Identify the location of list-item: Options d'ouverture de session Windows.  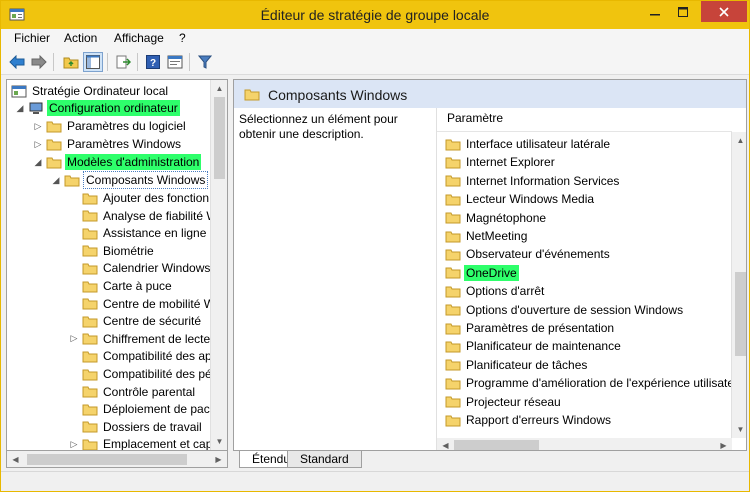
(565, 310).